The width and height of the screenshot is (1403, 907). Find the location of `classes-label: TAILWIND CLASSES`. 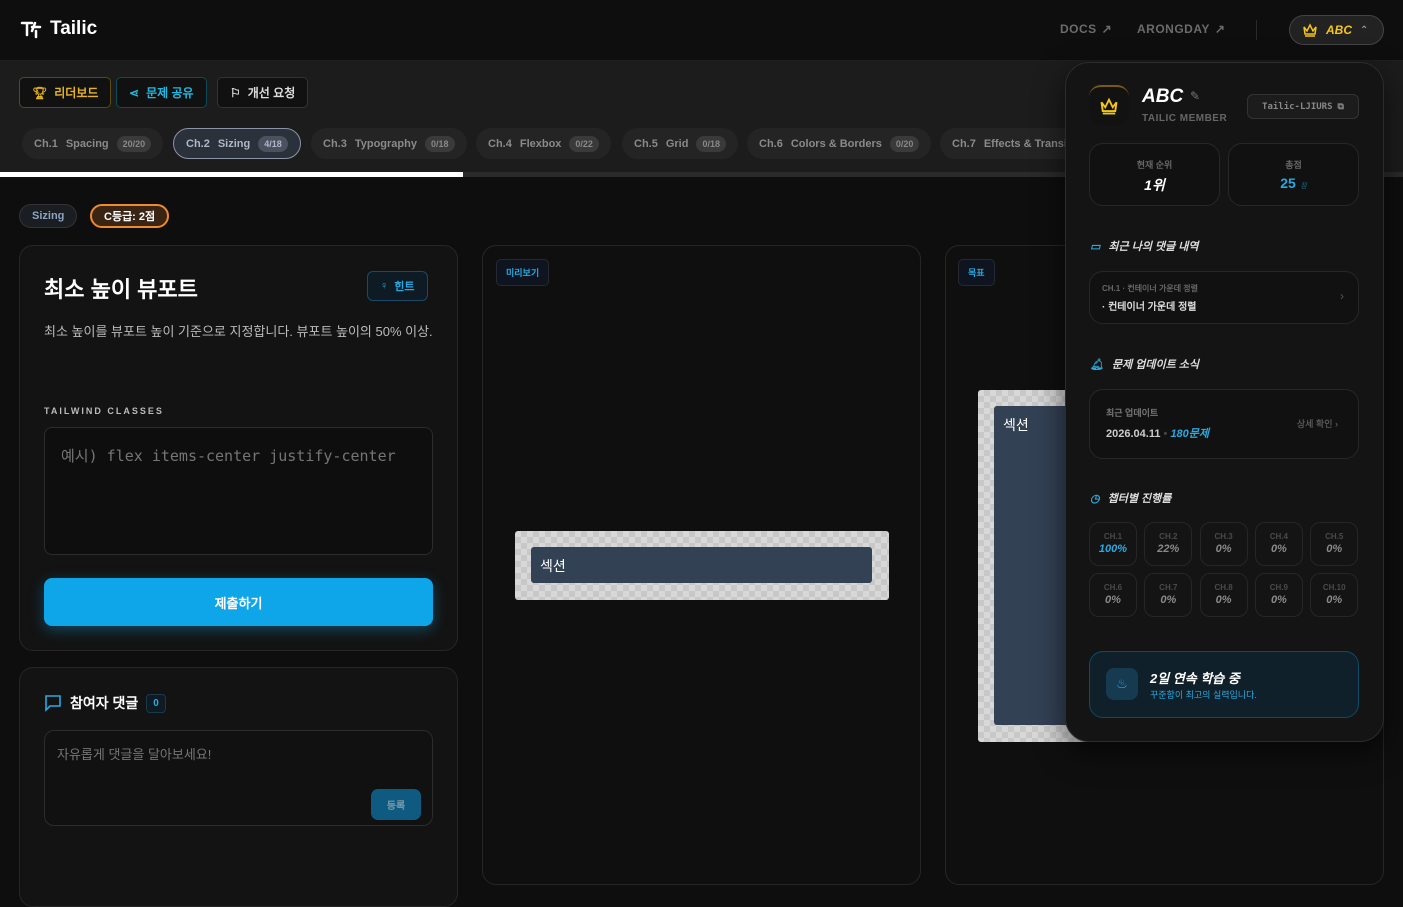

classes-label: TAILWIND CLASSES is located at coordinates (104, 411).